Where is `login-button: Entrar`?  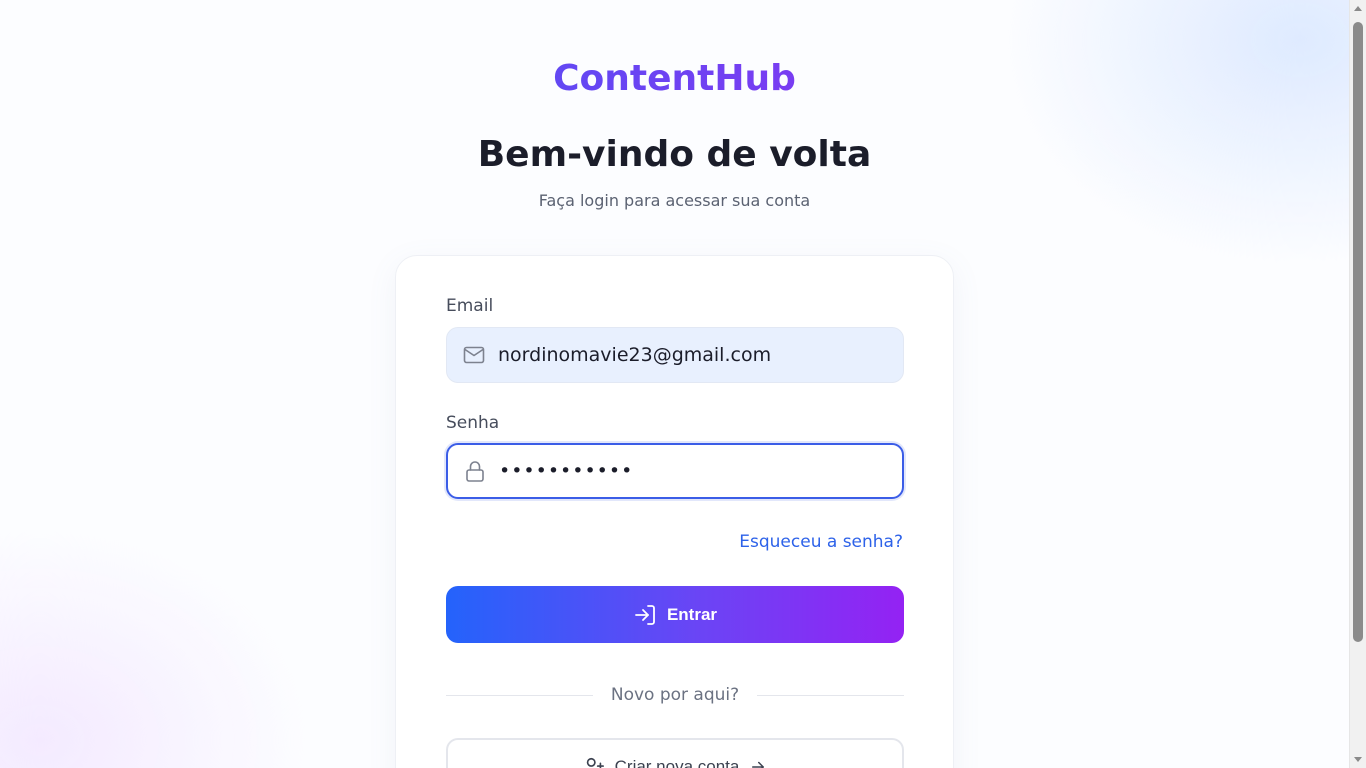 login-button: Entrar is located at coordinates (675, 614).